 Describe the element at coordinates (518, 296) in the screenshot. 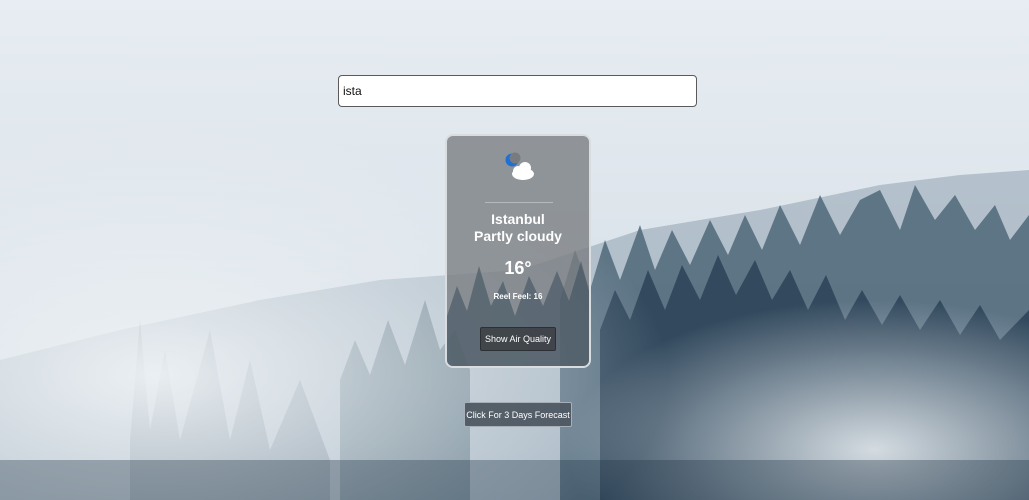

I see `real-feel: Reel Feel: 16` at that location.